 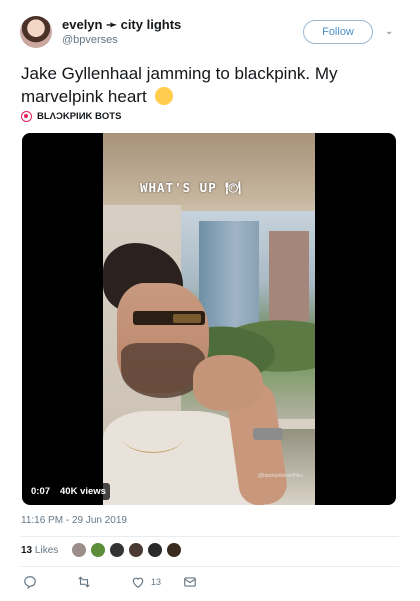 I want to click on reply-icon, so click(x=30, y=582).